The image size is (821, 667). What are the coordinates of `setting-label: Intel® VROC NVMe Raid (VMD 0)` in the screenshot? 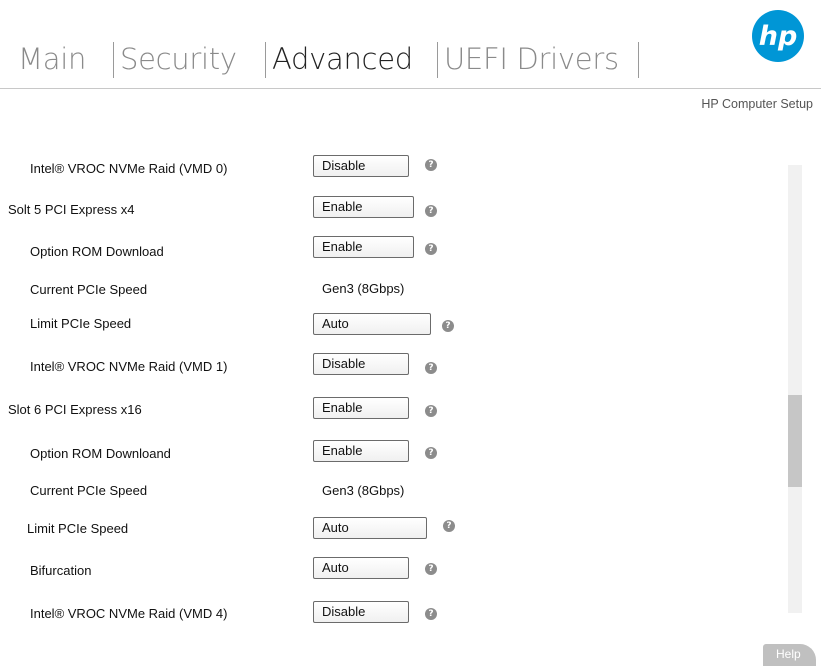 It's located at (129, 168).